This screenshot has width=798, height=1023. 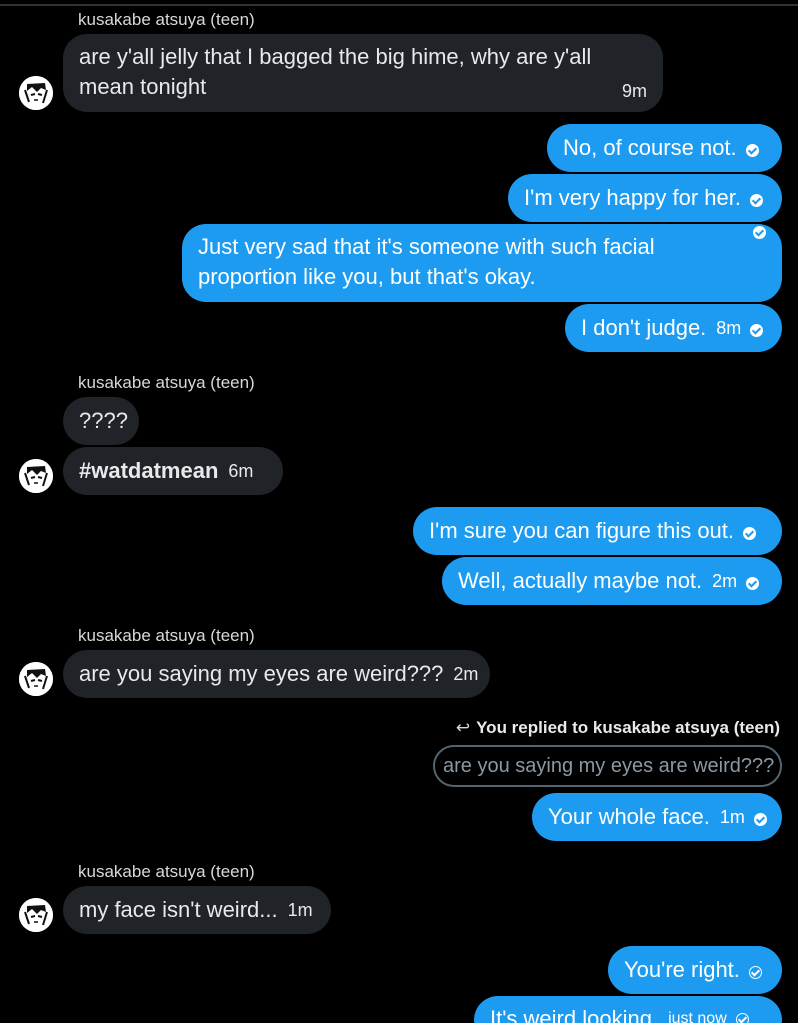 I want to click on top-divider, so click(x=399, y=5).